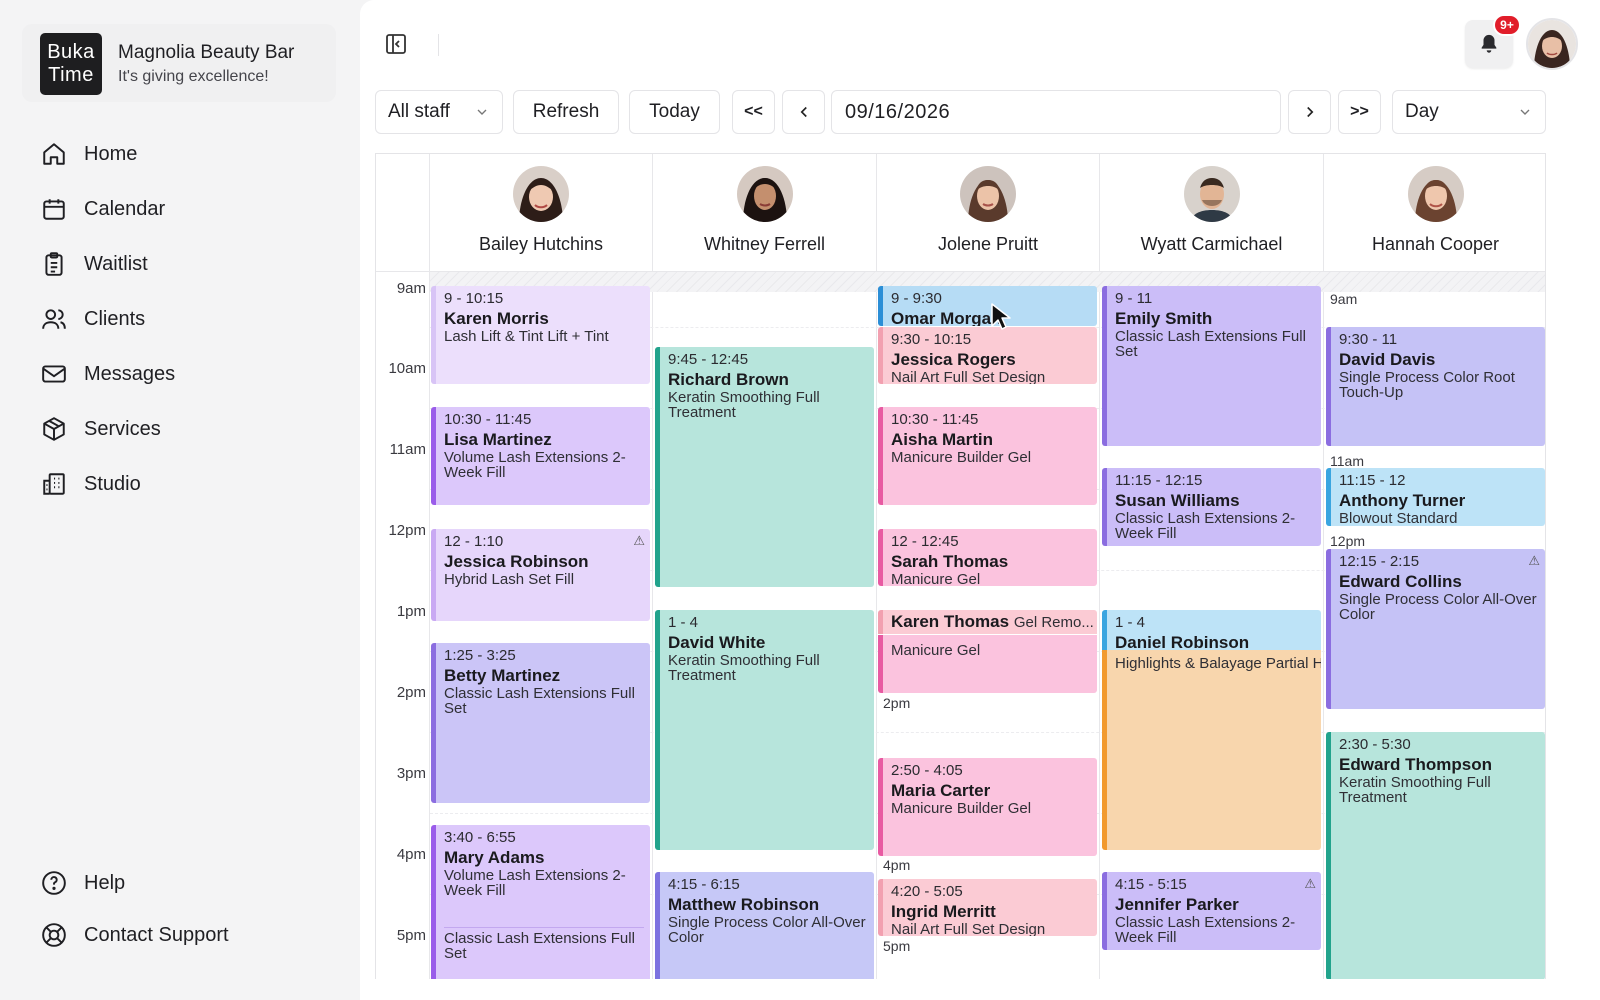  What do you see at coordinates (439, 112) in the screenshot?
I see `staff-filter-select: All staff` at bounding box center [439, 112].